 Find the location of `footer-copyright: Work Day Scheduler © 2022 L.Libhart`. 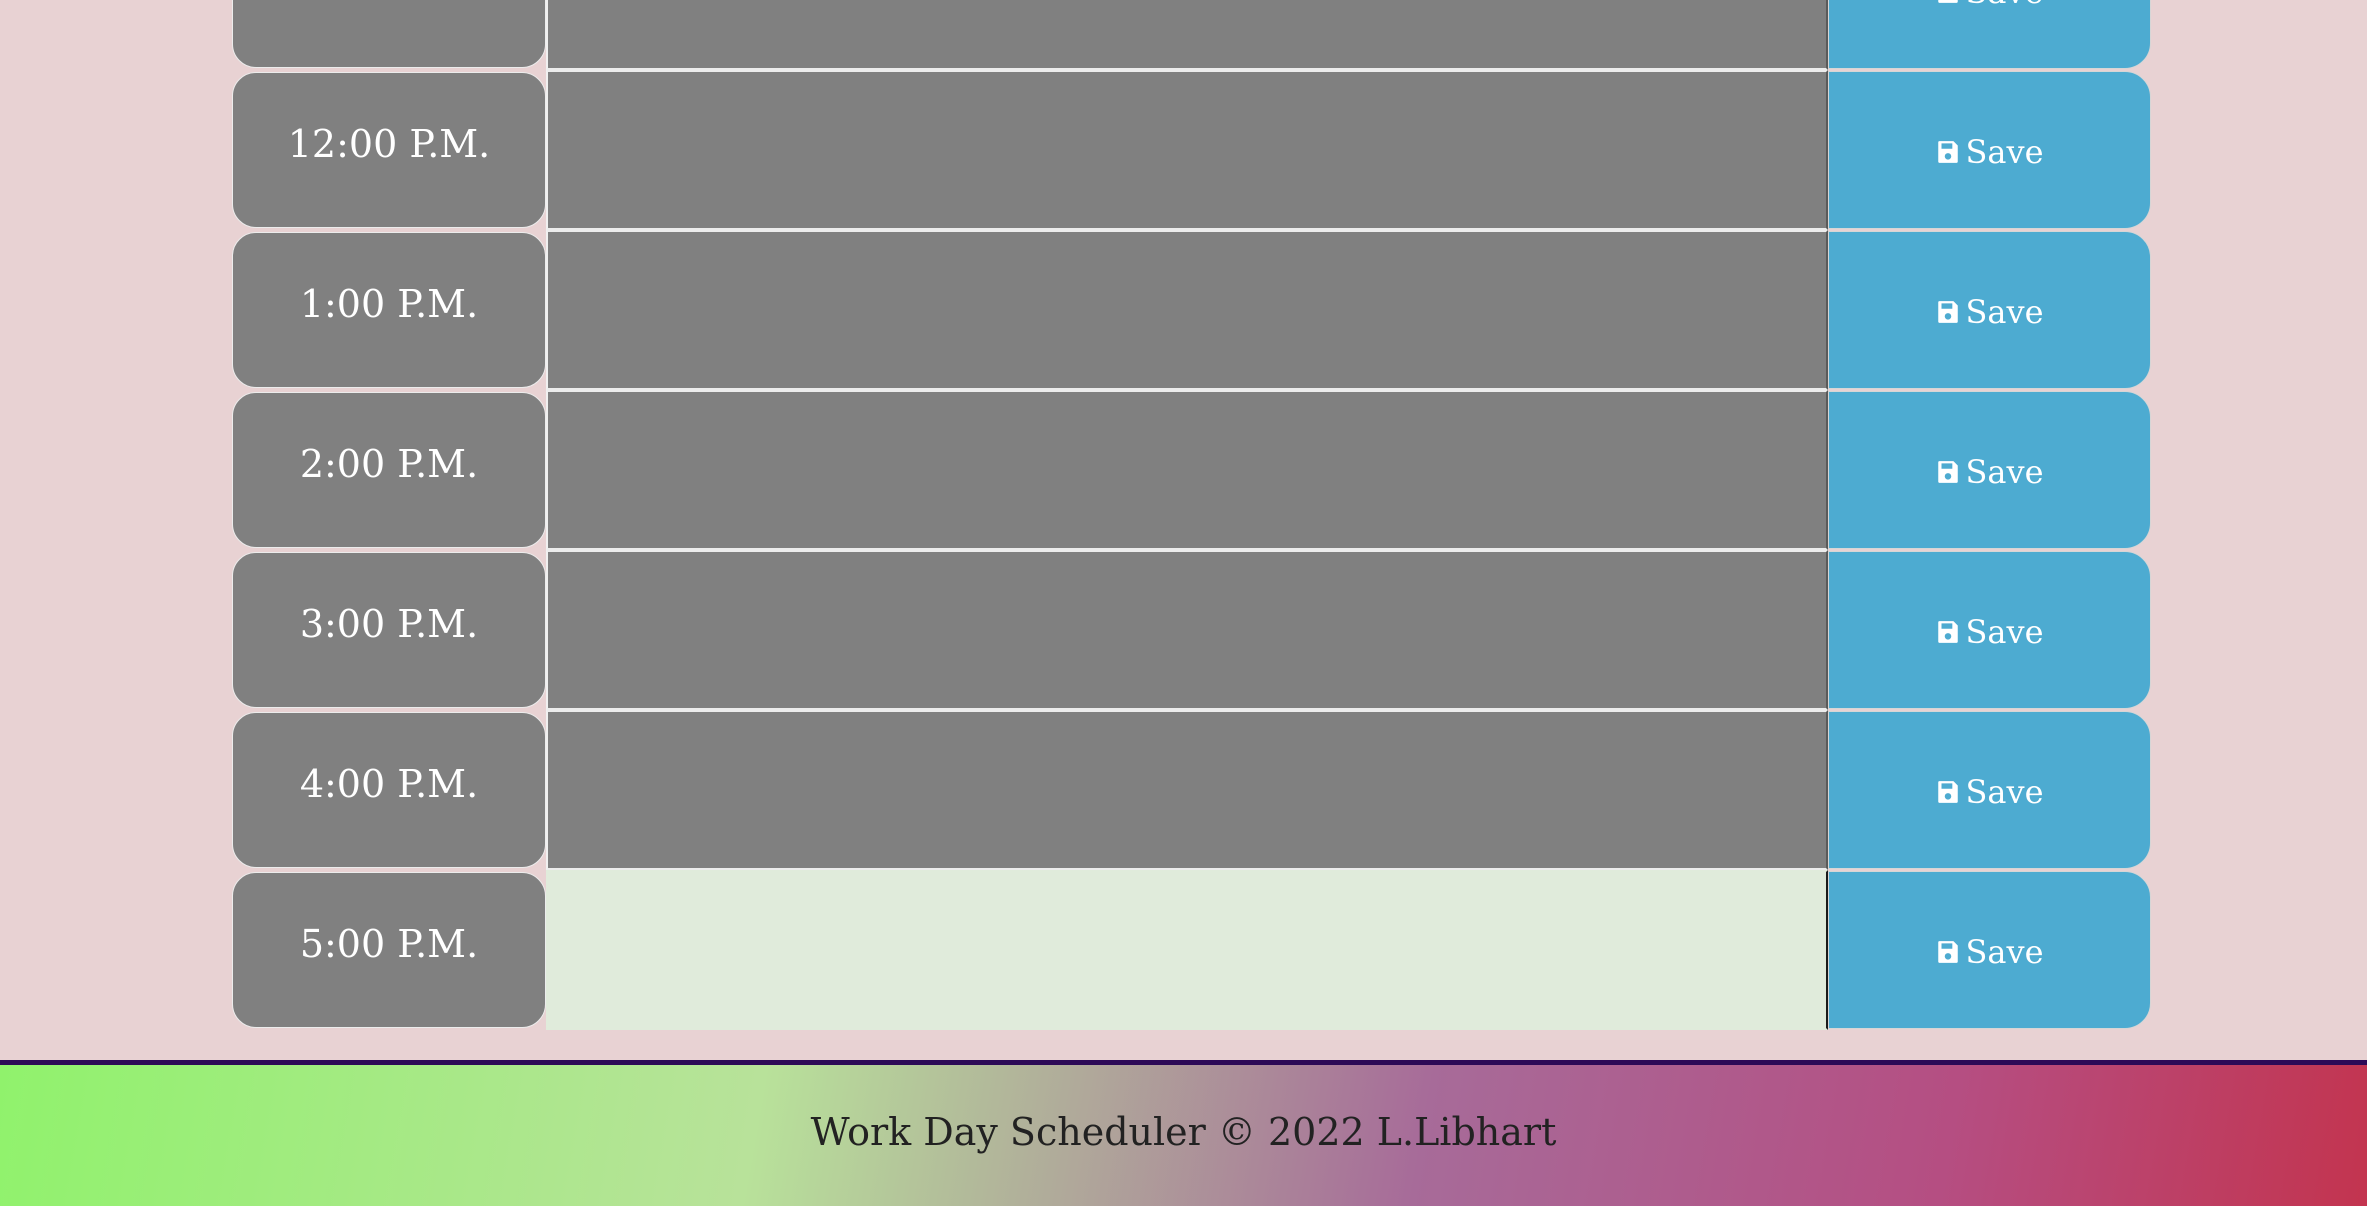

footer-copyright: Work Day Scheduler © 2022 L.Libhart is located at coordinates (1183, 1131).